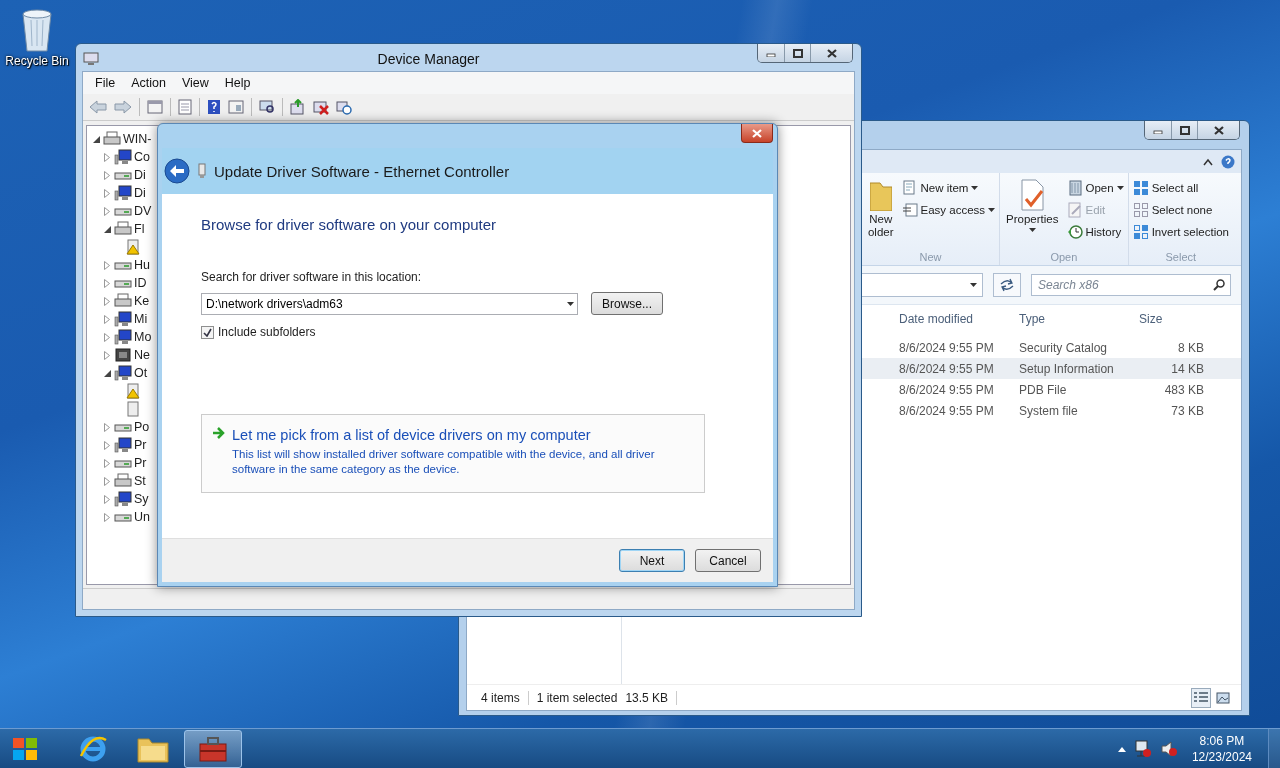 This screenshot has width=1280, height=768. What do you see at coordinates (909, 210) in the screenshot?
I see `easy-access-icon` at bounding box center [909, 210].